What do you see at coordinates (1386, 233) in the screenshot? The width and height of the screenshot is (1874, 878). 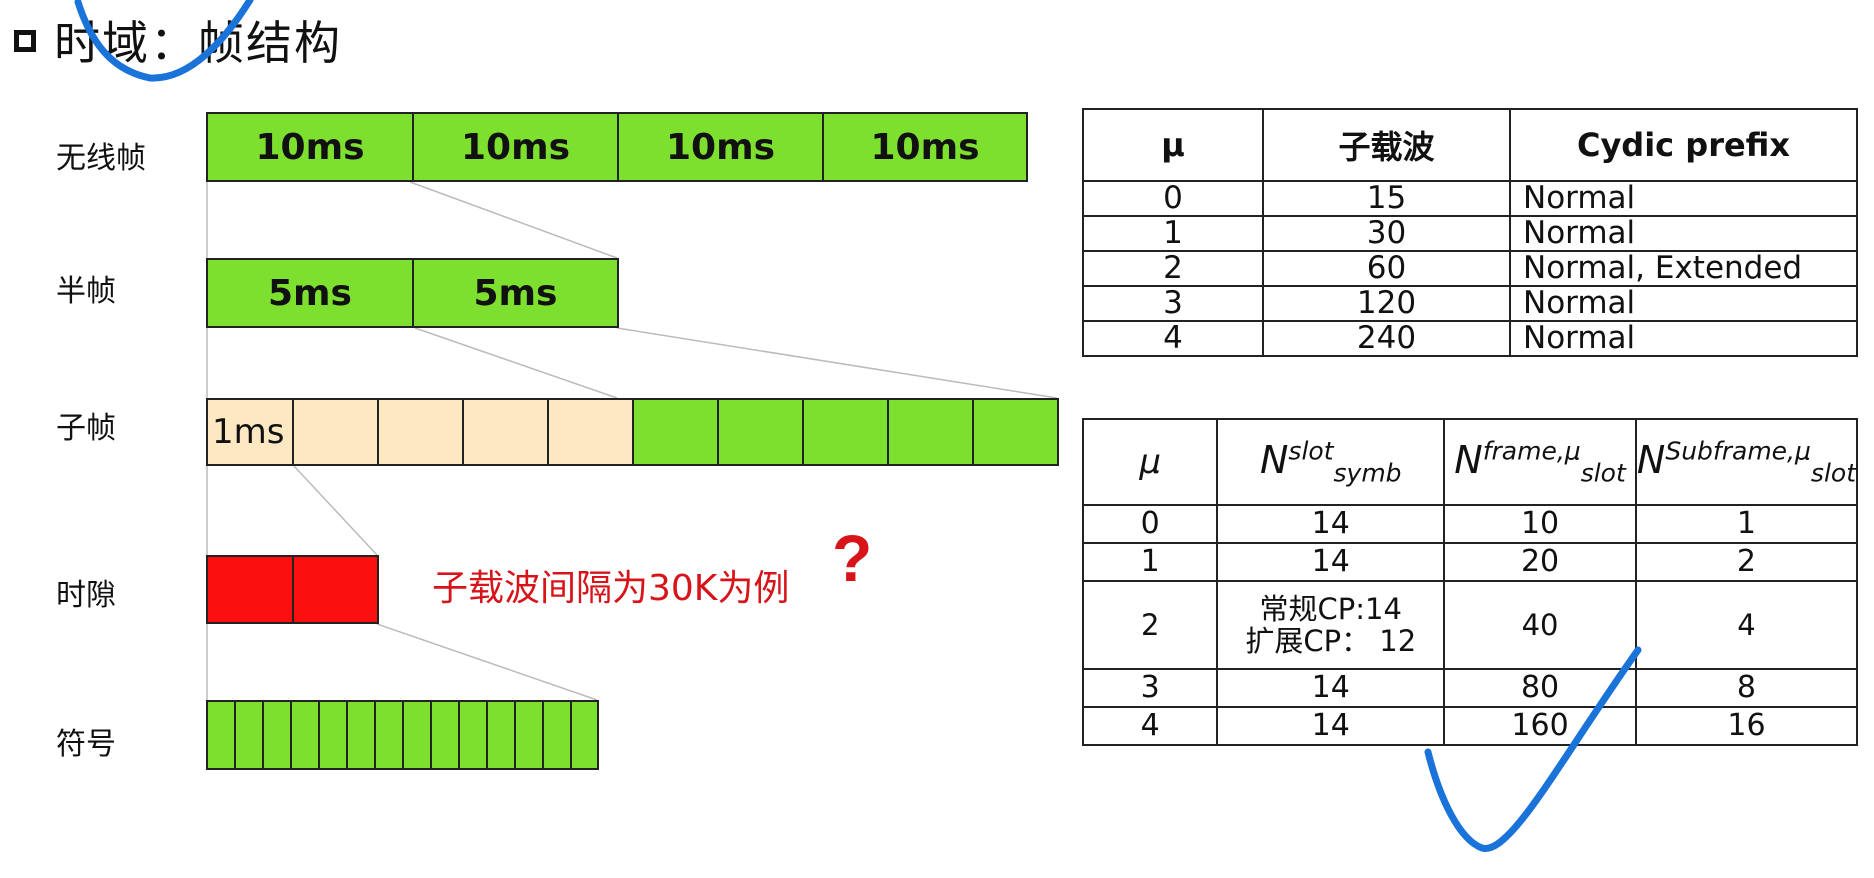 I see `table-cell: 30` at bounding box center [1386, 233].